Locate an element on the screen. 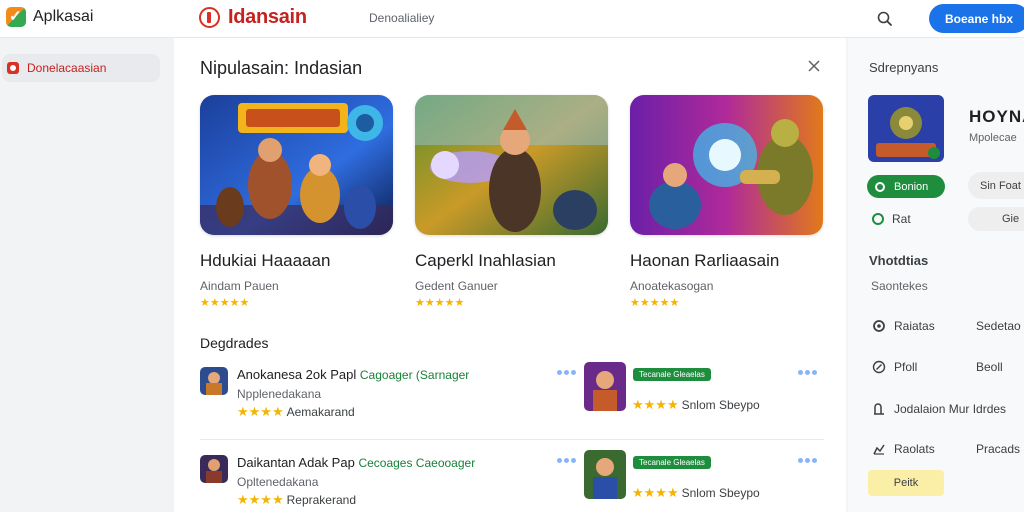 The image size is (1024, 512). list-item-title: Anokanesa 2ok Papl Cagoager (Sarnager is located at coordinates (353, 374).